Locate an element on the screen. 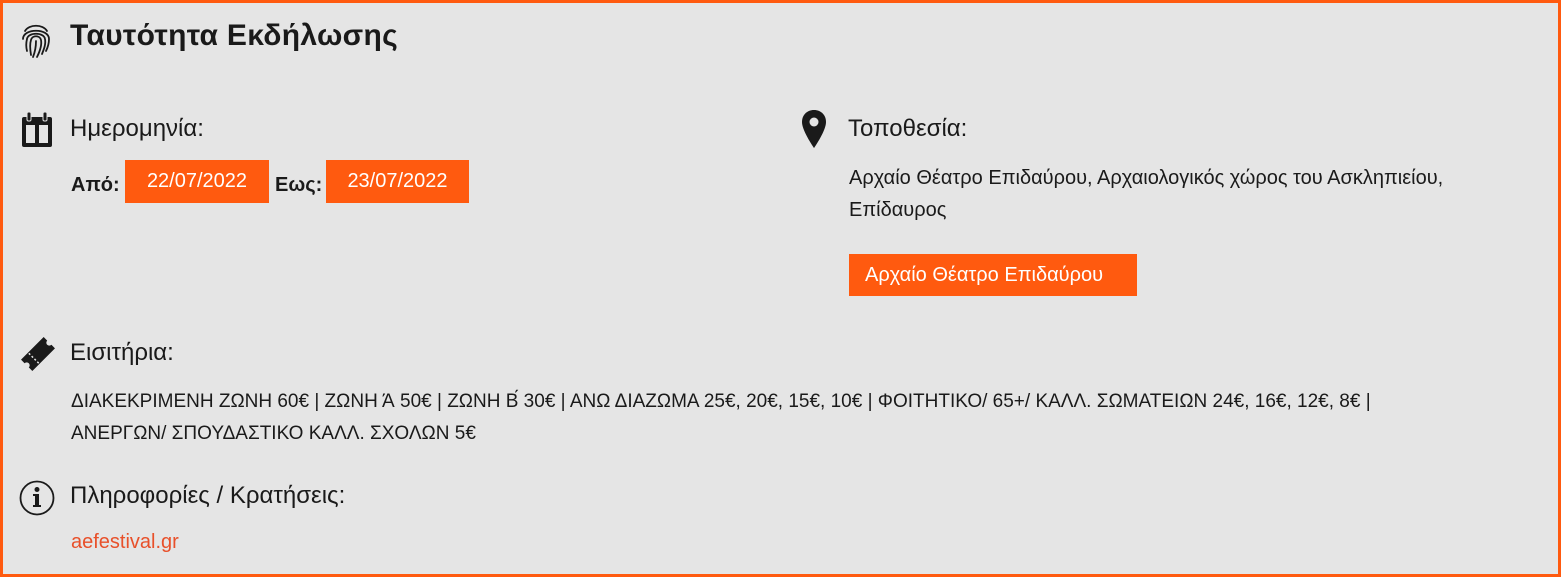  map-pin-icon is located at coordinates (814, 129).